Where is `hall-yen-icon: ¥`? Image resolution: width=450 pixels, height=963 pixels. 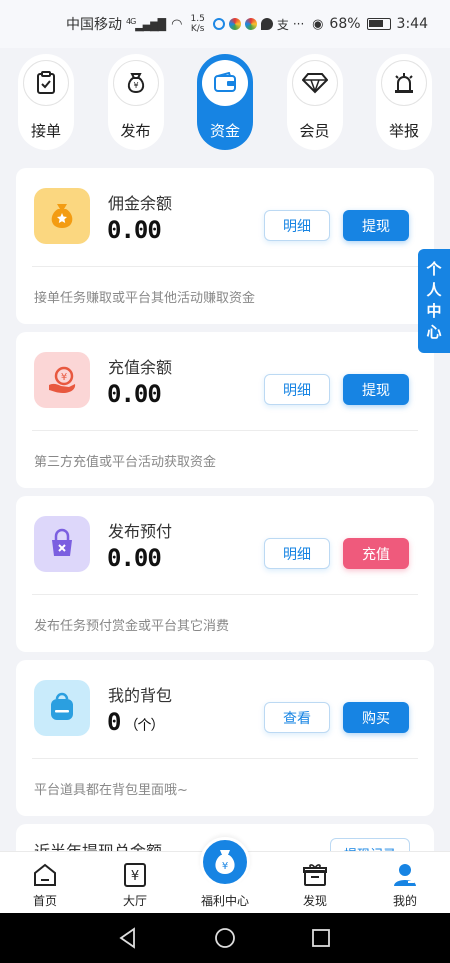
hall-yen-icon: ¥ is located at coordinates (135, 875).